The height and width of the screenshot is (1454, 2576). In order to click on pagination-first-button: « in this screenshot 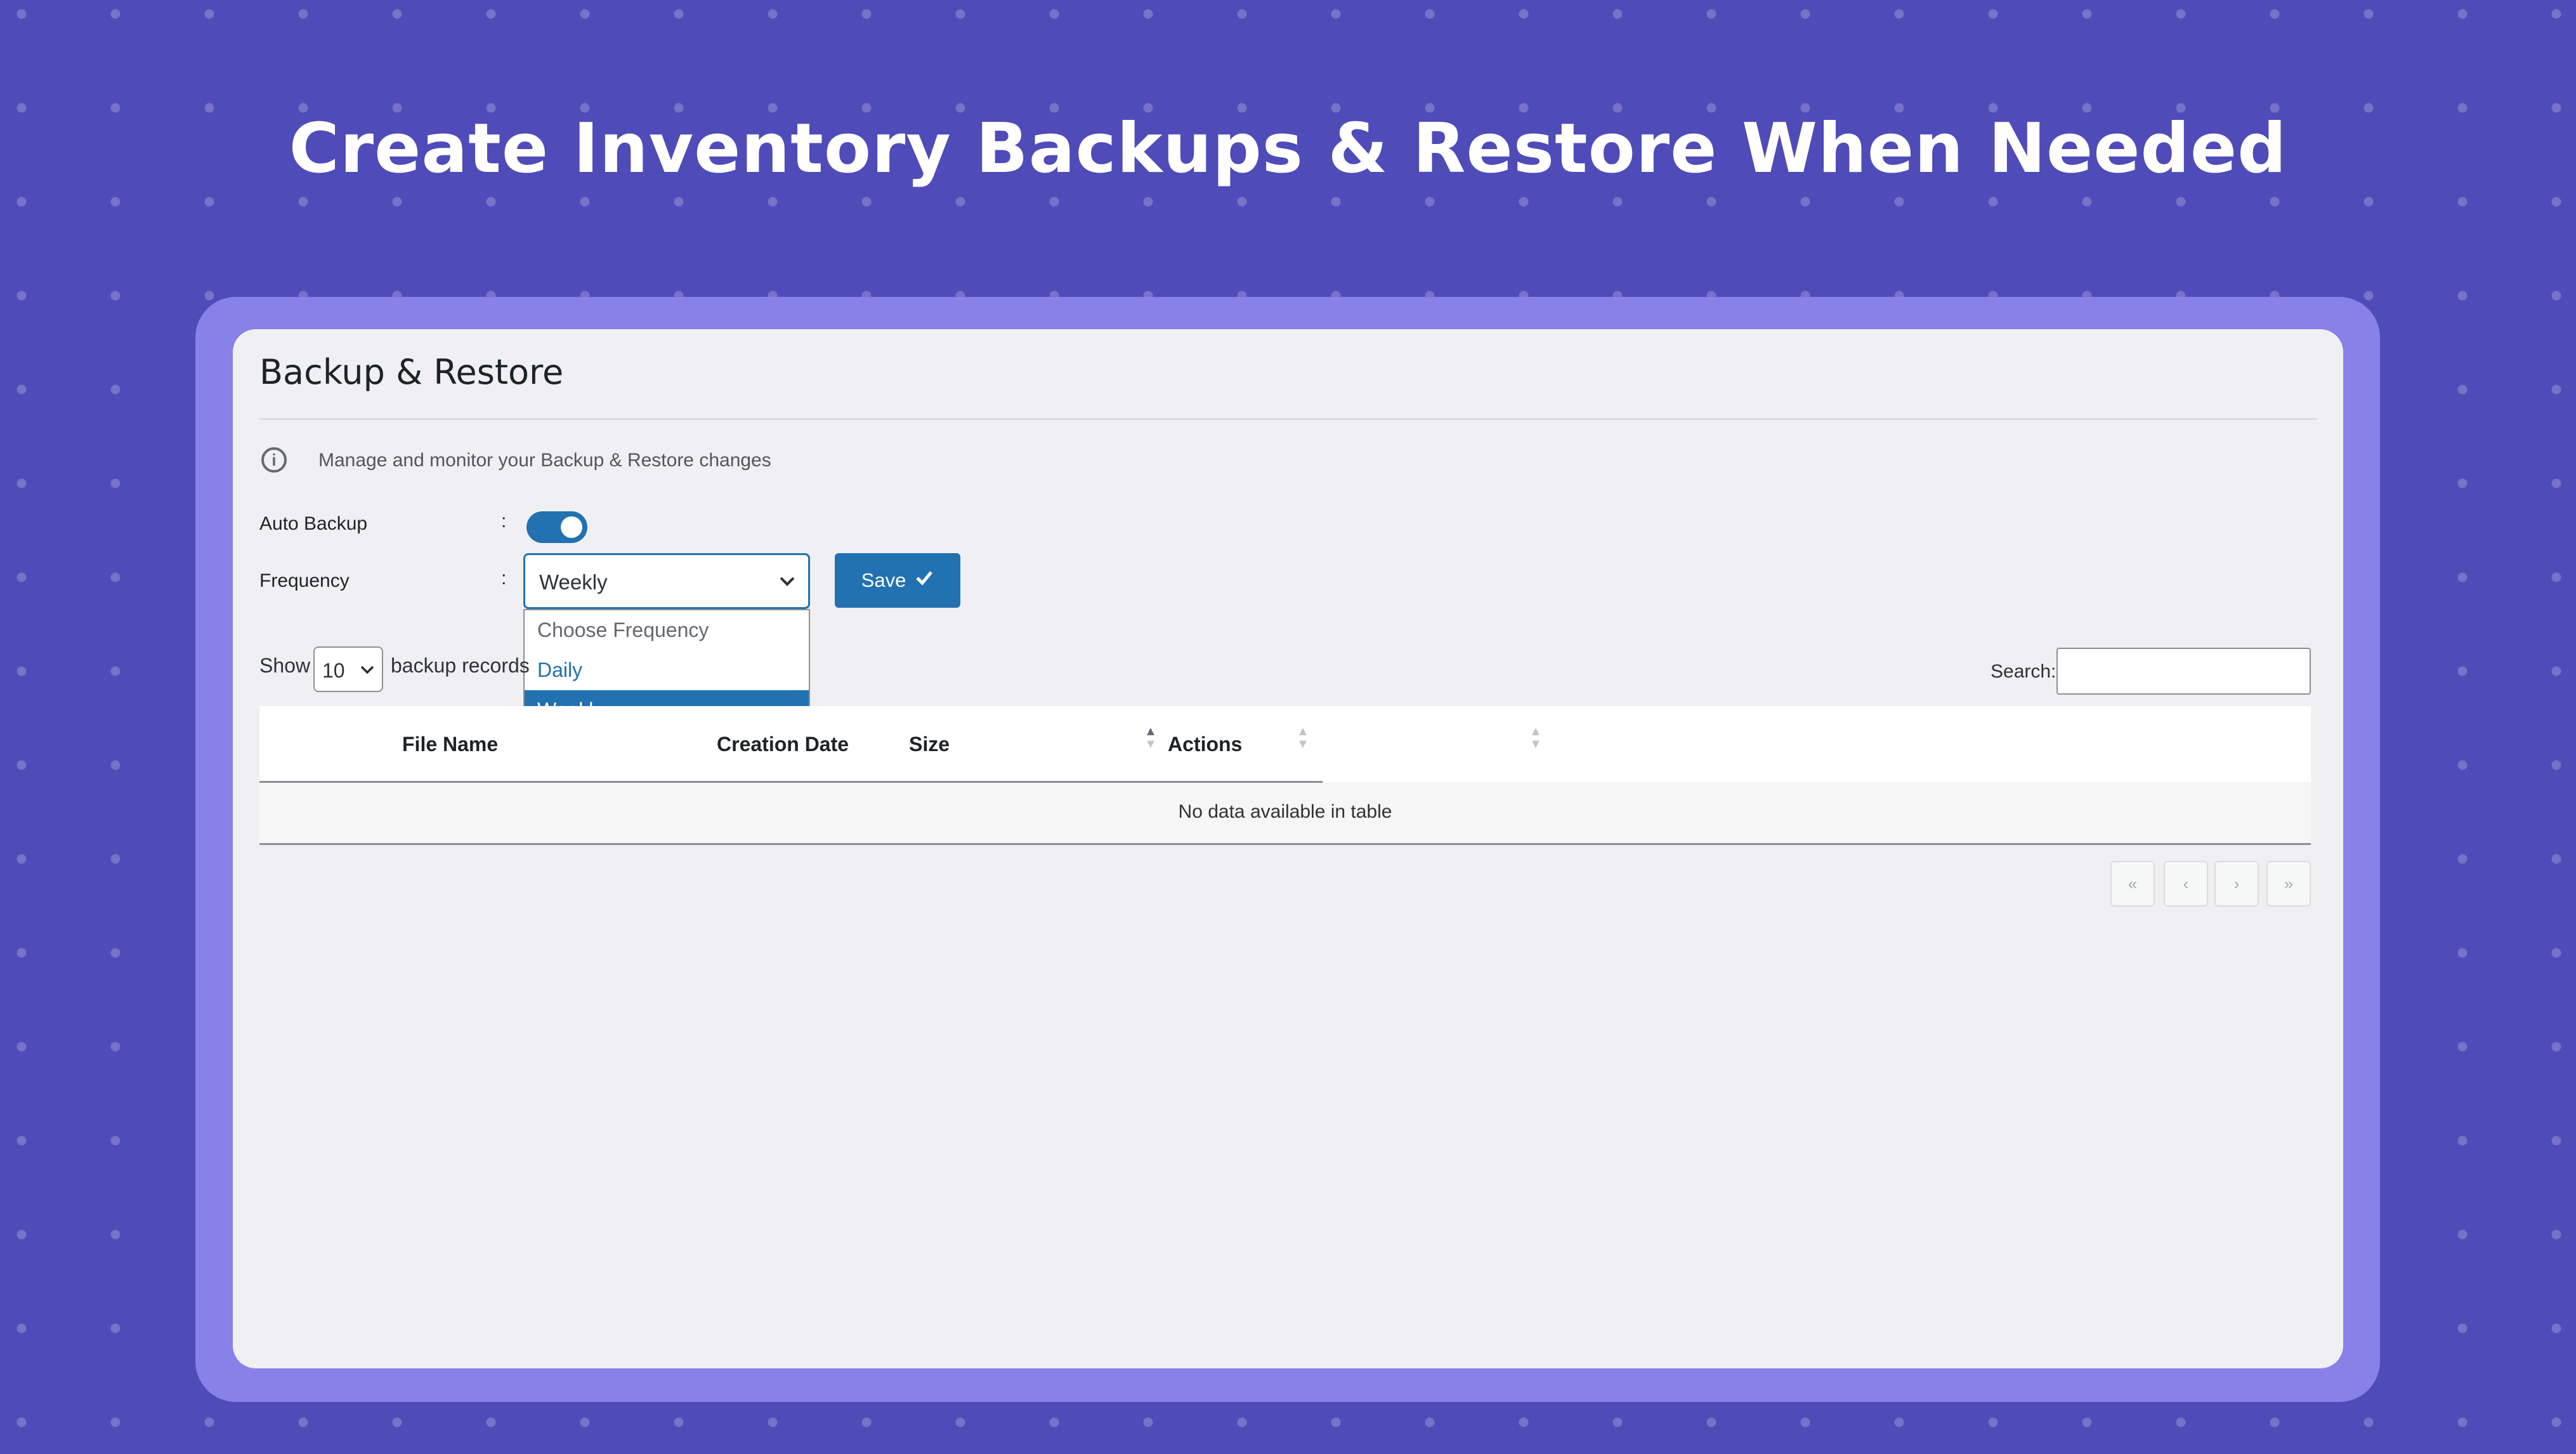, I will do `click(2132, 884)`.